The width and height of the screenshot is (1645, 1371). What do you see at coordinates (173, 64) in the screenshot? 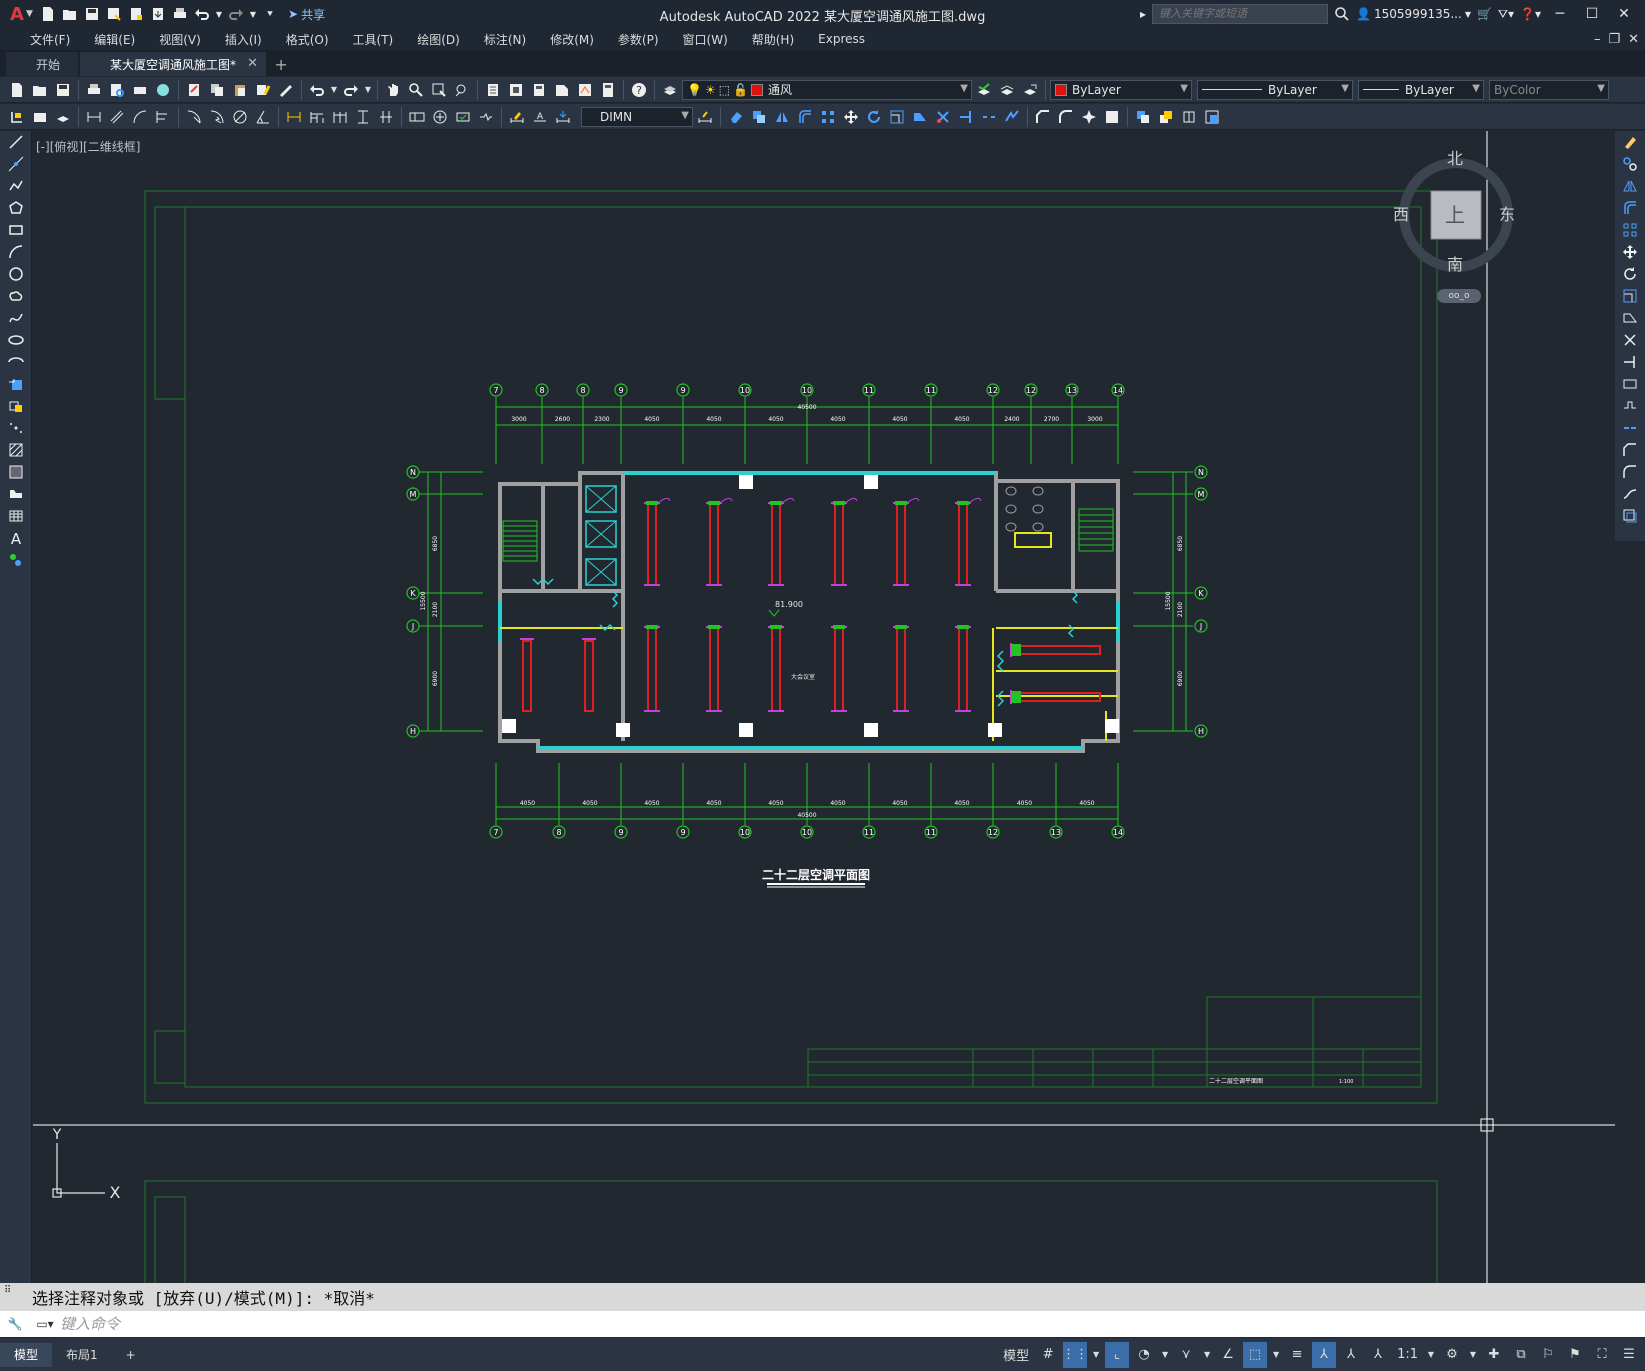
I see `tab-drawing: 某大厦空调通风施工图* ✕` at bounding box center [173, 64].